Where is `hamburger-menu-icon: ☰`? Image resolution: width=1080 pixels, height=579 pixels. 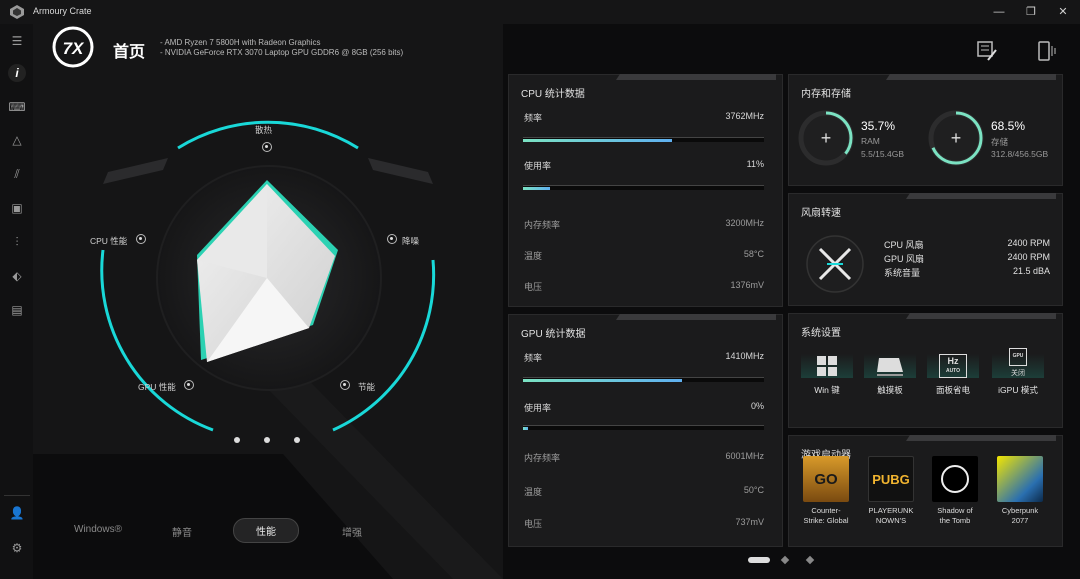 hamburger-menu-icon: ☰ is located at coordinates (17, 41).